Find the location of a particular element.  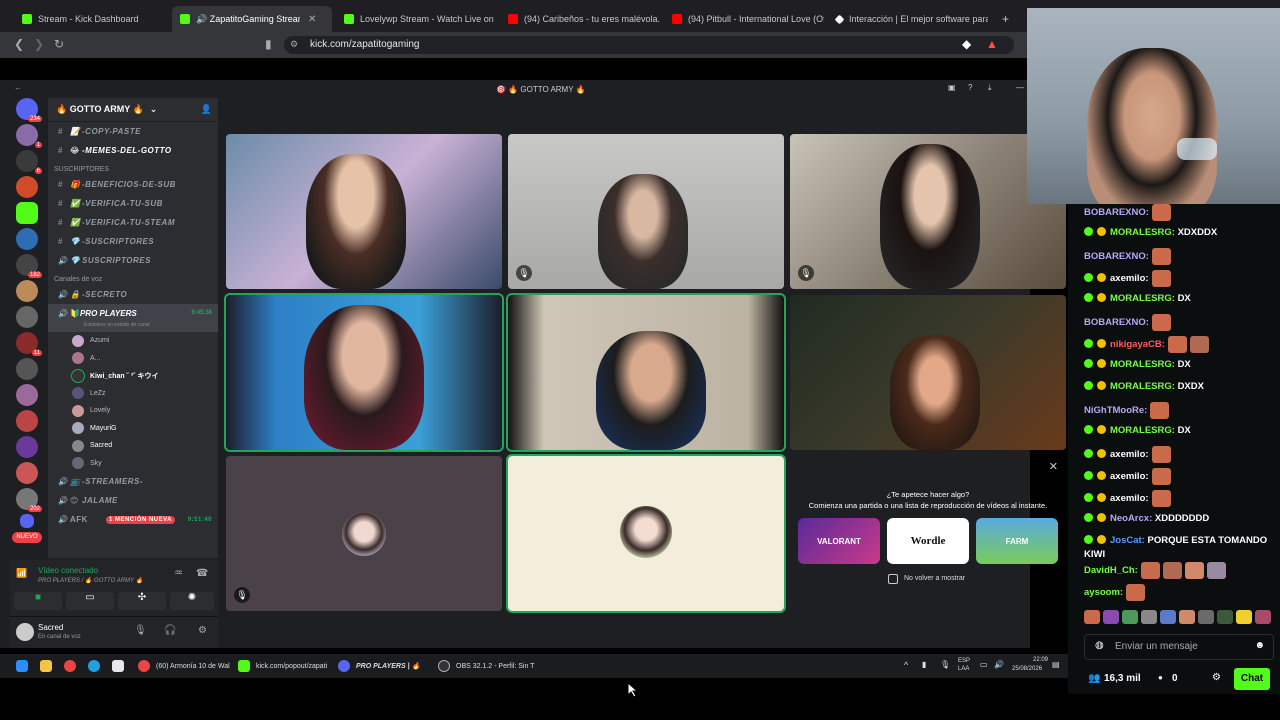

channel-copy-paste: # 📝 -COPY-PASTE is located at coordinates (133, 131).